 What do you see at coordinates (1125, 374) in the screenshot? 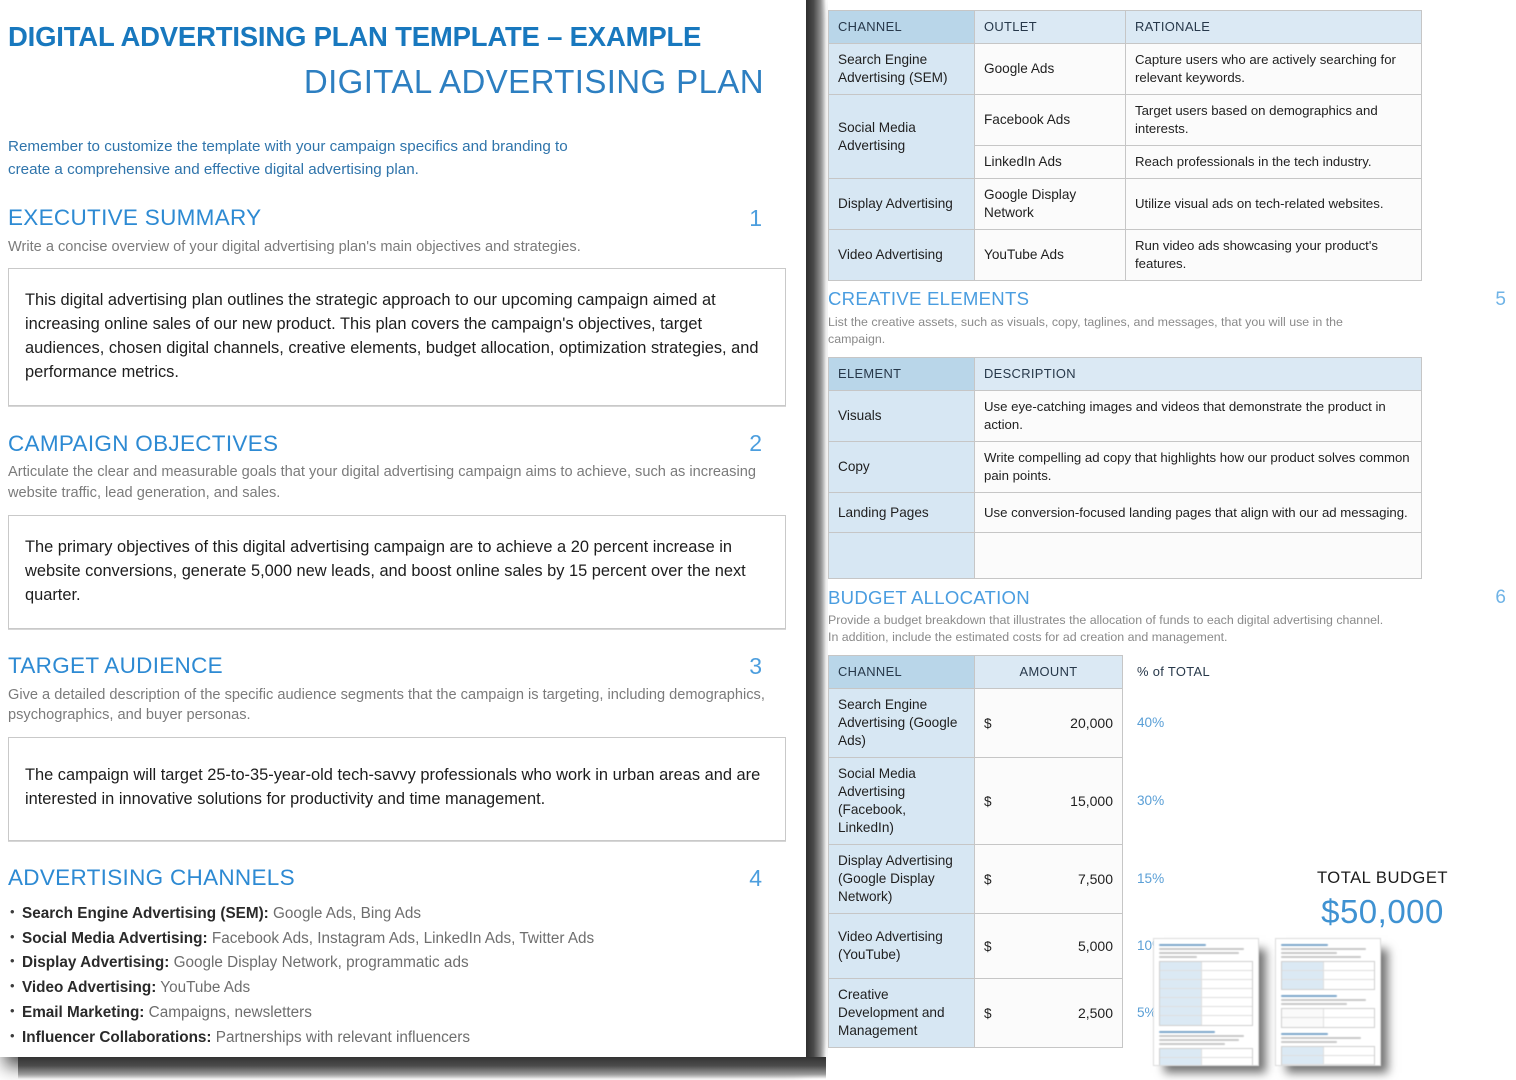
I see `table-header-row: ELEMENT DESCRIPTION` at bounding box center [1125, 374].